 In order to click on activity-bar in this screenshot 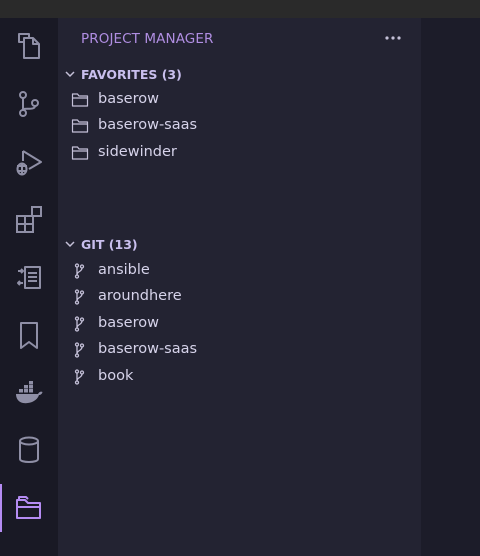, I will do `click(29, 287)`.